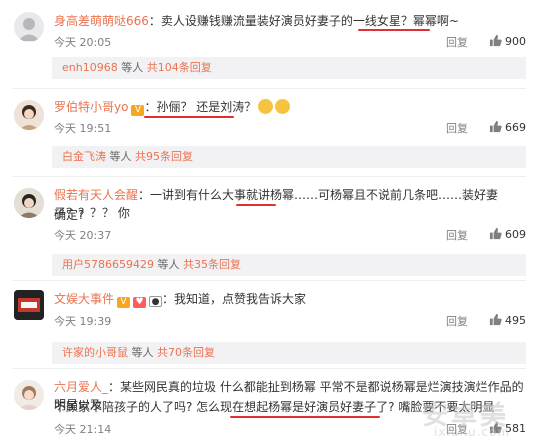 The image size is (538, 447). What do you see at coordinates (290, 215) in the screenshot?
I see `comment-line: 确定?` at bounding box center [290, 215].